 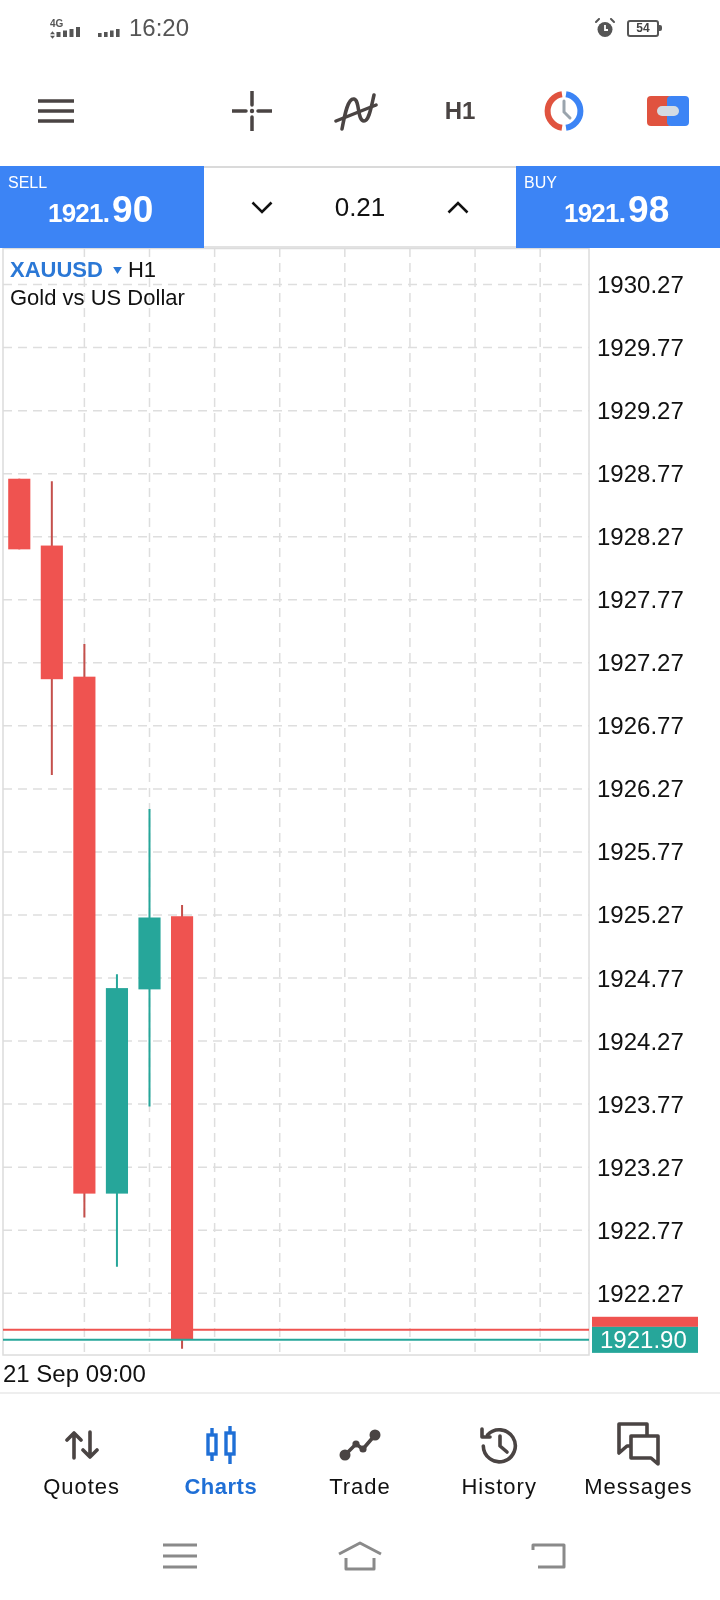 What do you see at coordinates (640, 852) in the screenshot?
I see `price-axis-label: 1925.77` at bounding box center [640, 852].